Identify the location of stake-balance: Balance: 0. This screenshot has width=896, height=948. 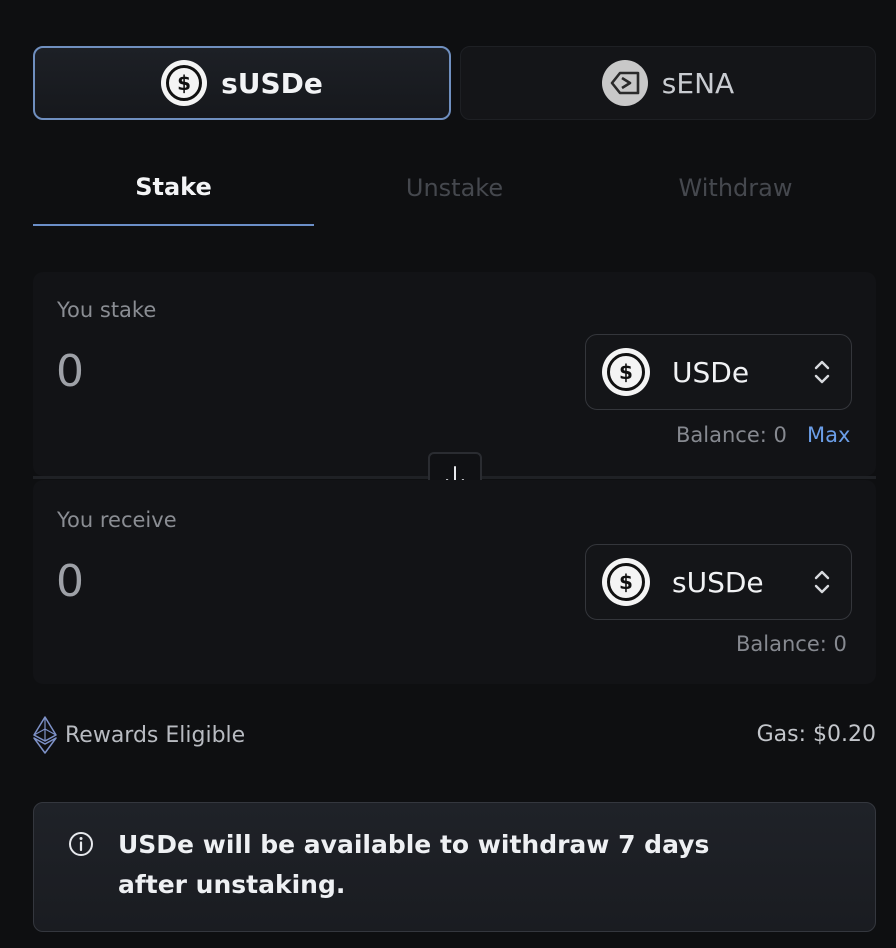
(731, 435).